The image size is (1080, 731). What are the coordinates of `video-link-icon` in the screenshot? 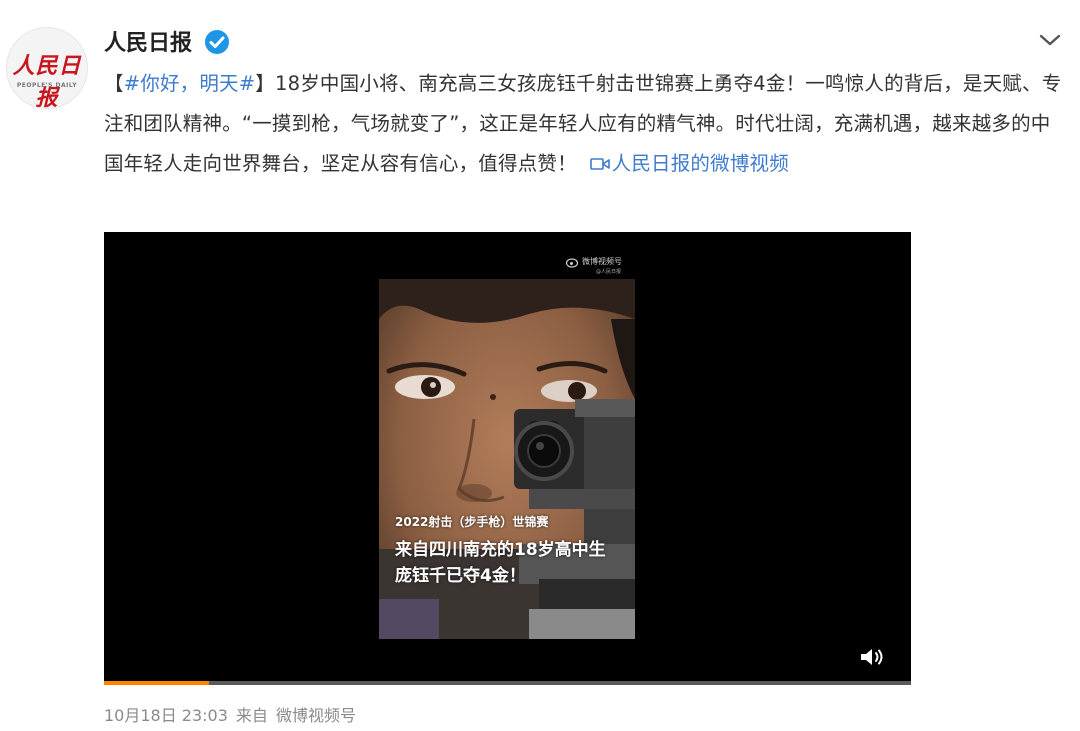 It's located at (599, 164).